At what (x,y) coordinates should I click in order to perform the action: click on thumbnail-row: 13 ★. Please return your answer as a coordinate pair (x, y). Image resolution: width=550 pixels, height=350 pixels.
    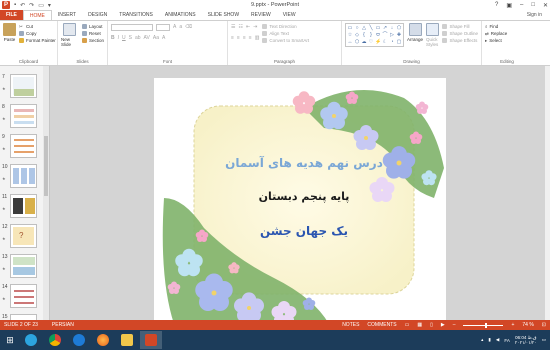
    Looking at the image, I should click on (24, 267).